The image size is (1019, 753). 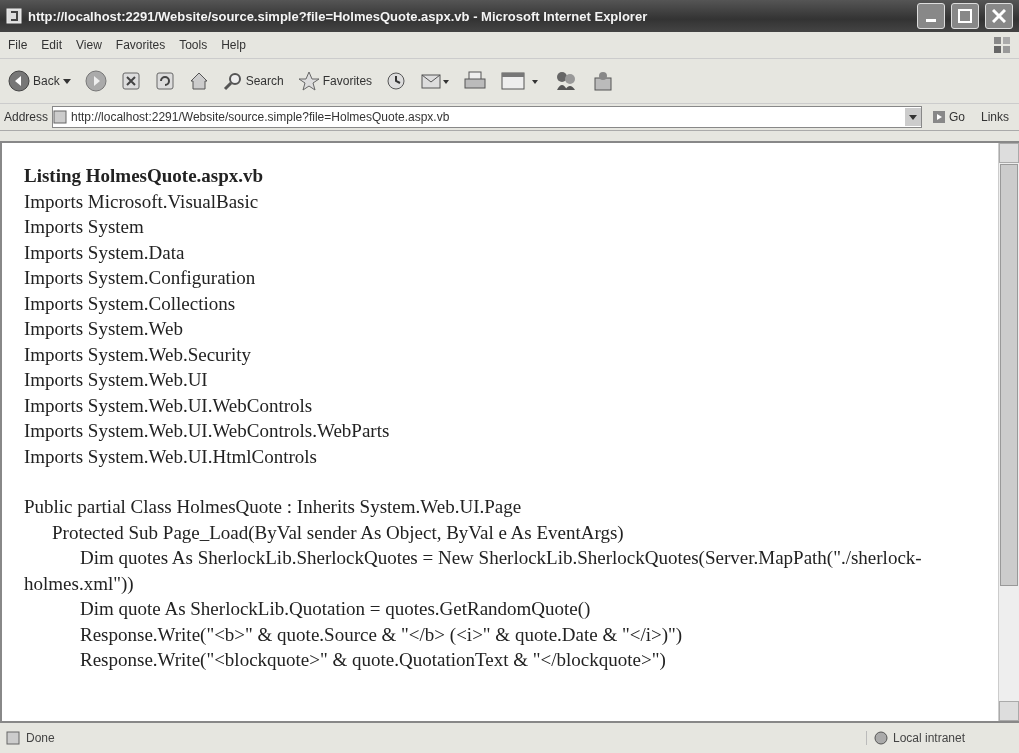 I want to click on forward-button, so click(x=95, y=81).